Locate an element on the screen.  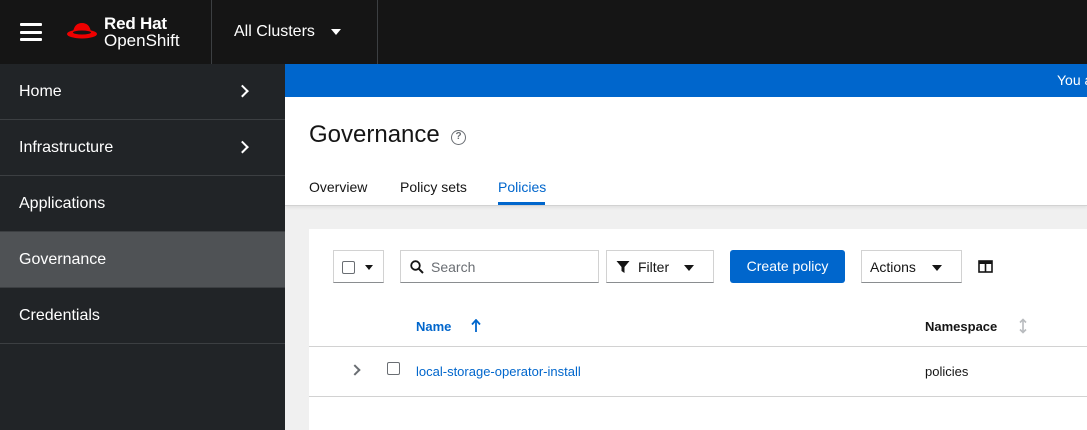
page-title: Governance is located at coordinates (374, 134).